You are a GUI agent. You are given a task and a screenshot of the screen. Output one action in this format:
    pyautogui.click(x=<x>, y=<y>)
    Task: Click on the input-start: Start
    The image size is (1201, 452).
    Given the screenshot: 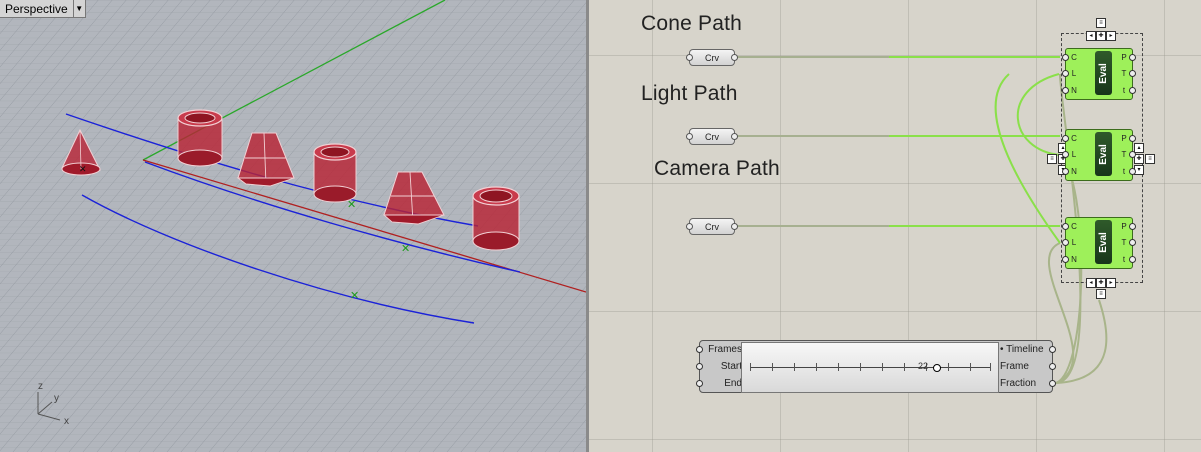 What is the action you would take?
    pyautogui.click(x=731, y=366)
    